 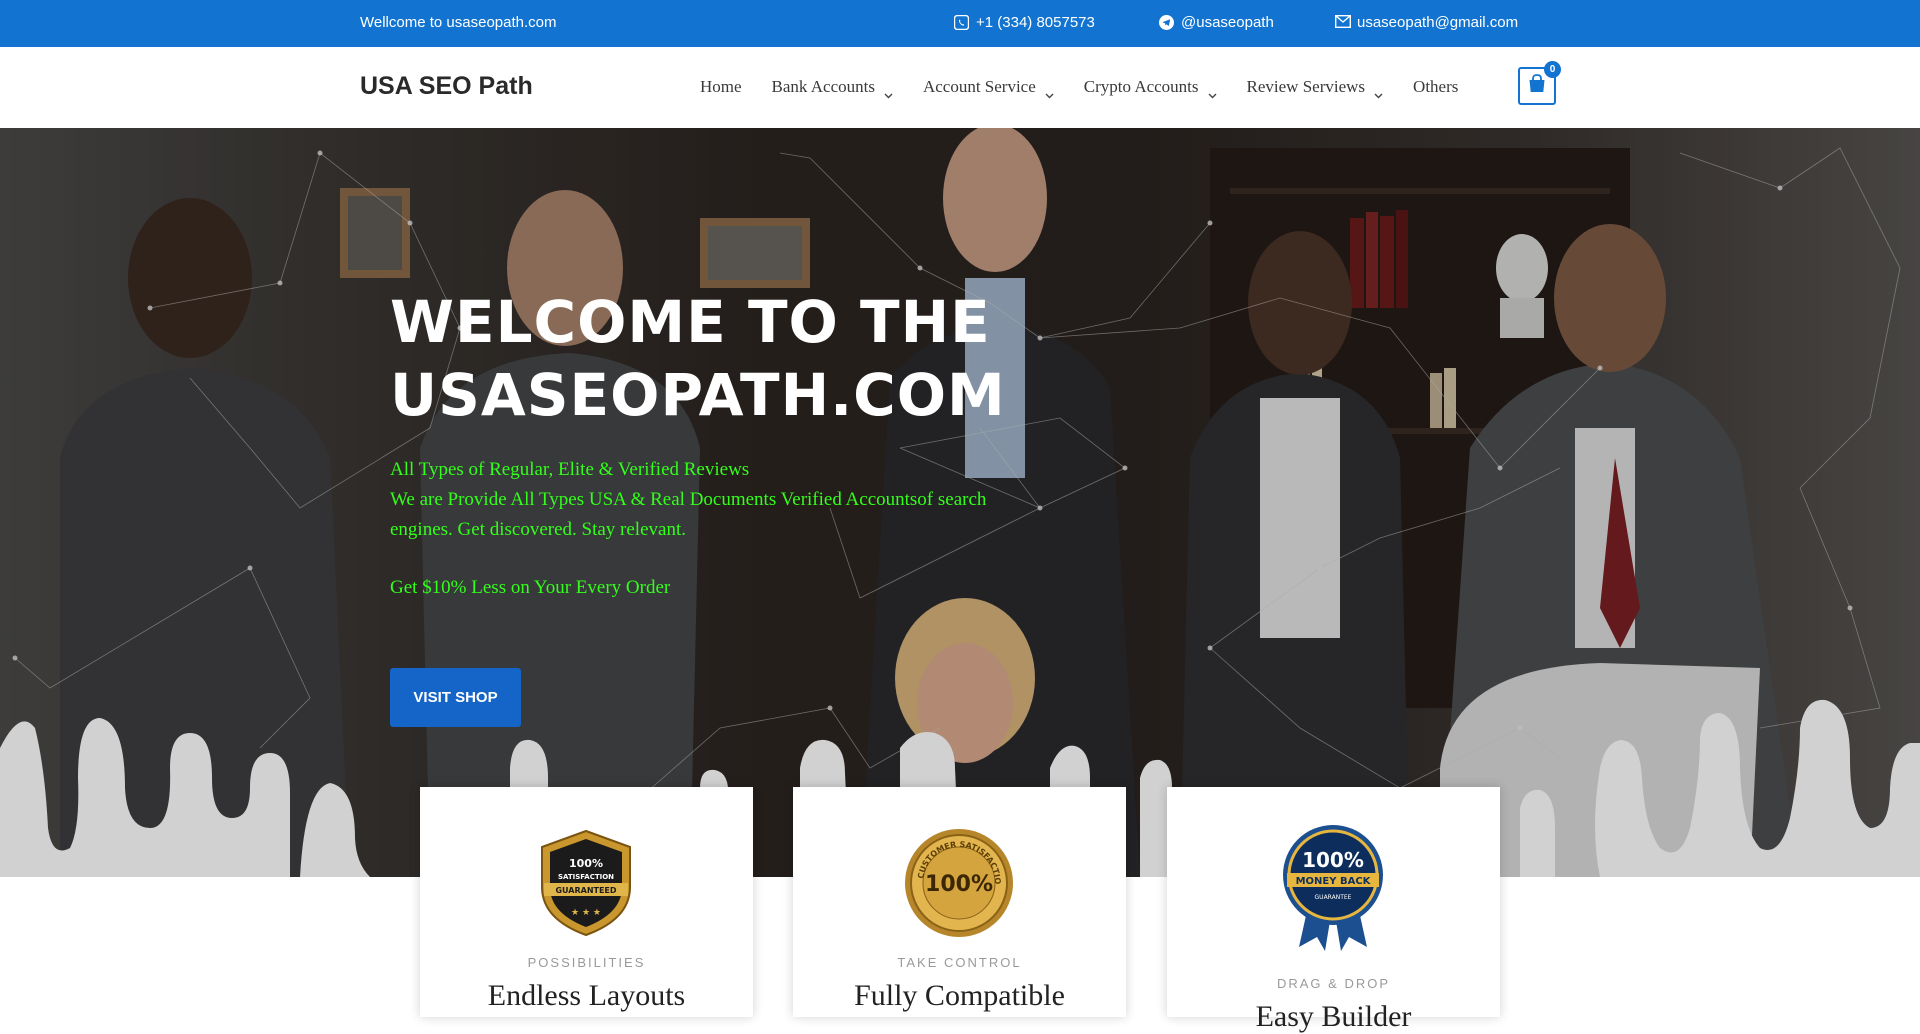 I want to click on customer-satisfaction-100-badge: CUSTOMER SATISFACTION 100%, so click(x=958, y=882).